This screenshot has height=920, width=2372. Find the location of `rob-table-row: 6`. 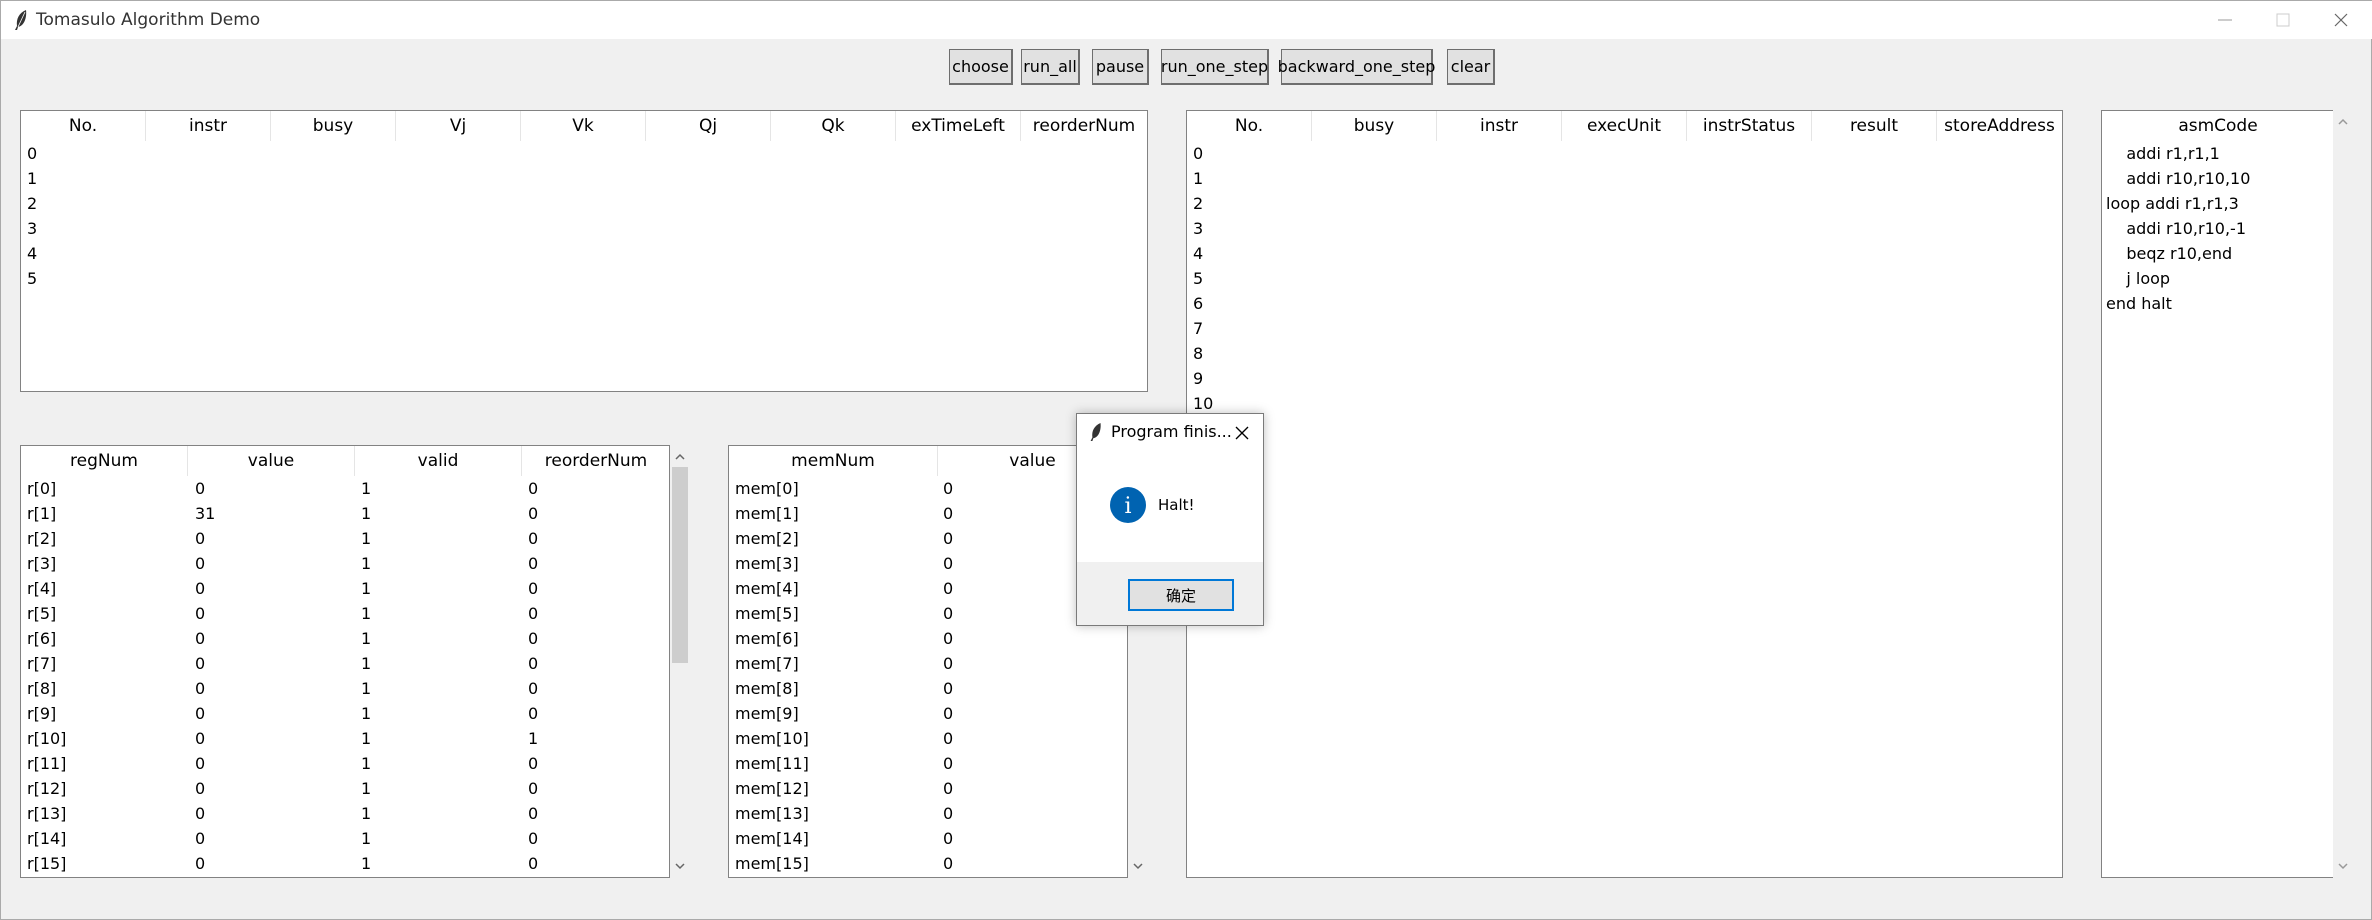

rob-table-row: 6 is located at coordinates (1624, 303).